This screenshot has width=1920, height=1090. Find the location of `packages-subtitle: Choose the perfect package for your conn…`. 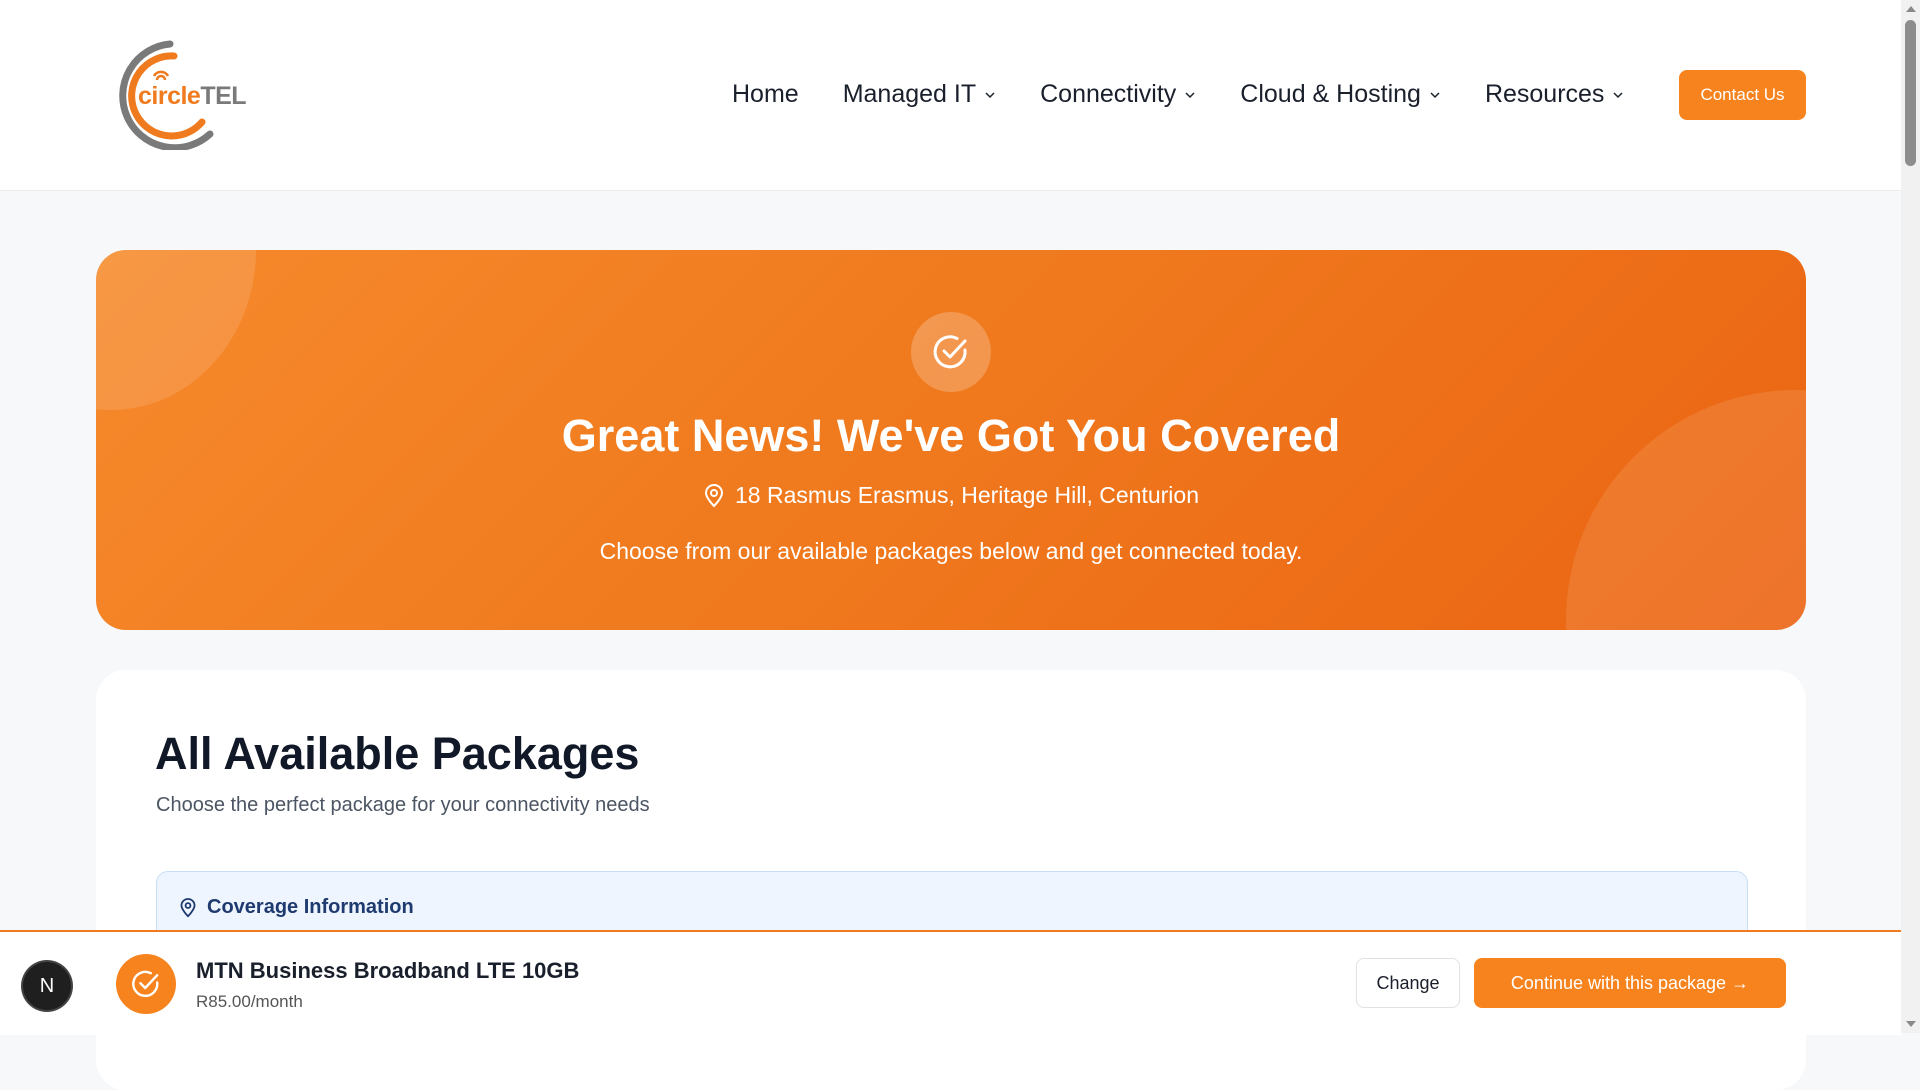

packages-subtitle: Choose the perfect package for your conn… is located at coordinates (403, 805).